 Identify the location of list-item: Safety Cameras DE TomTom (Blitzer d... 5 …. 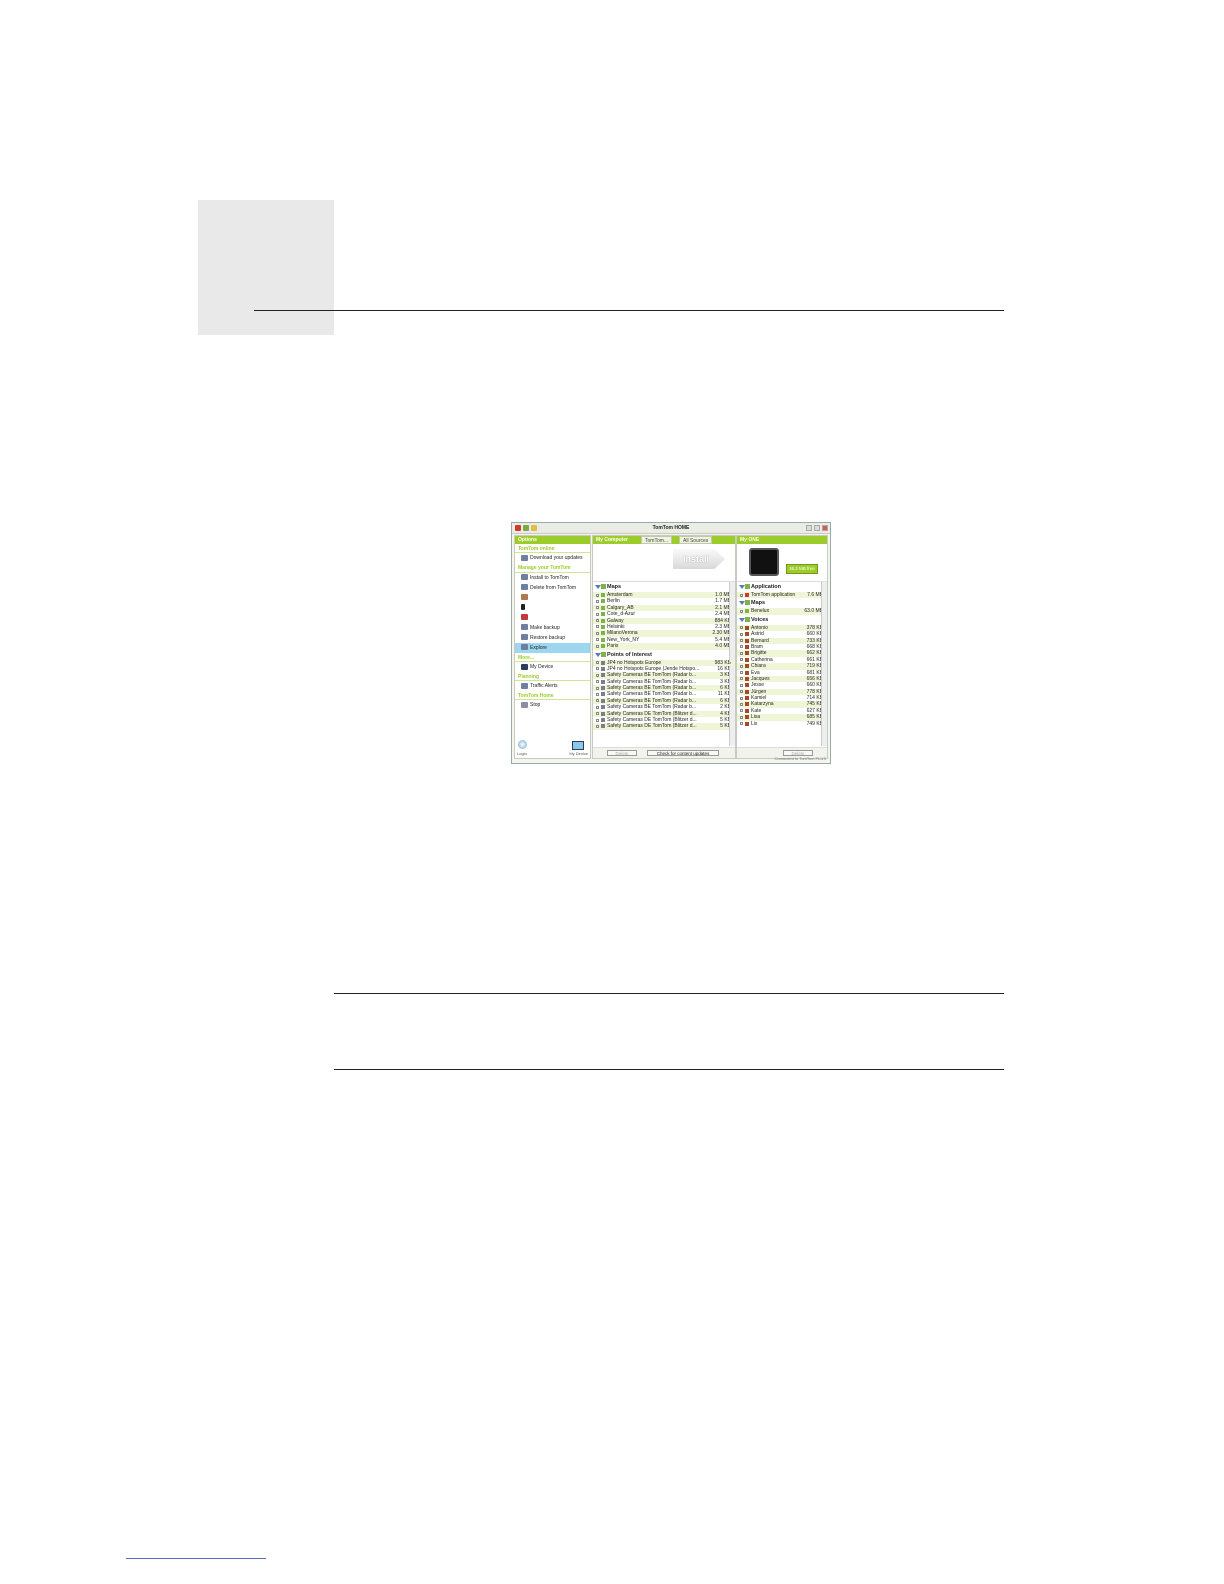
(664, 726).